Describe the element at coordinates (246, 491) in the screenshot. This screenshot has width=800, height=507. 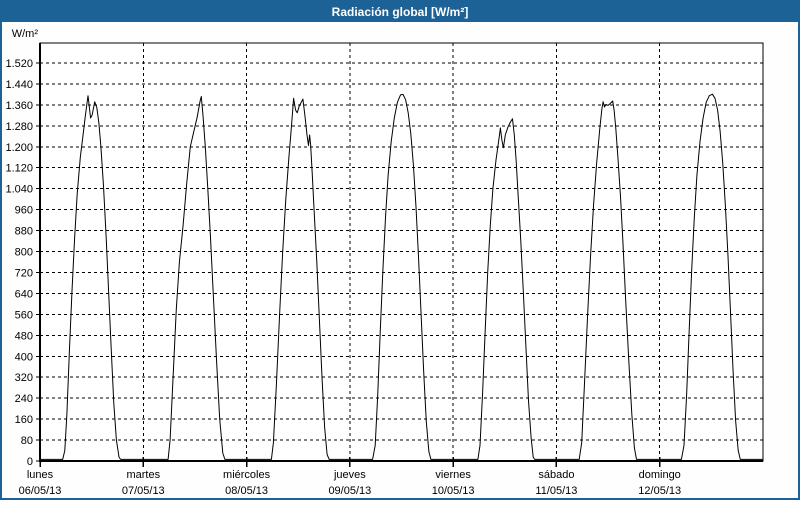
I see `x-day-date-label: 08/05/13` at that location.